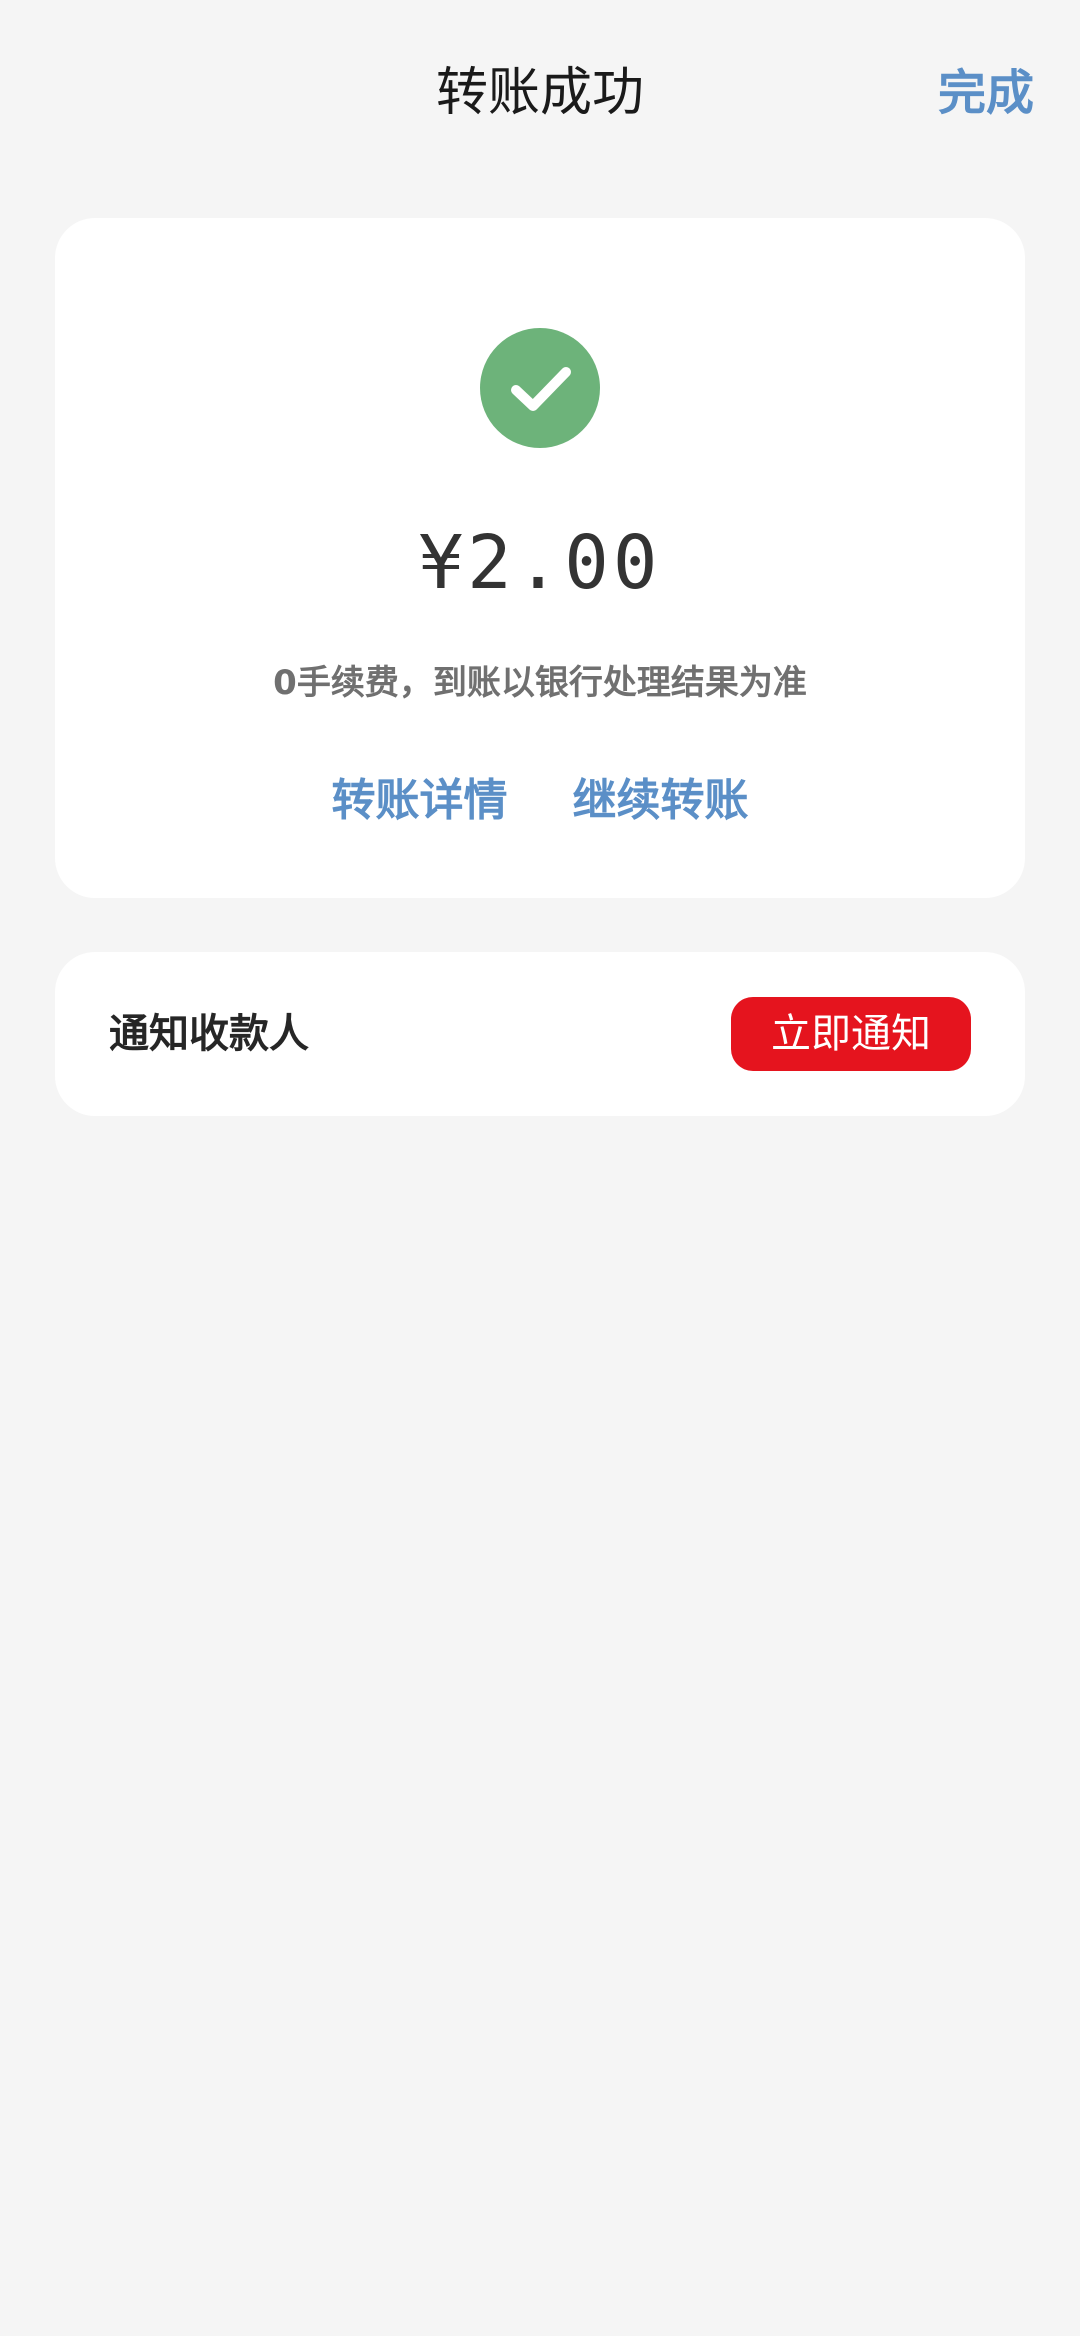  Describe the element at coordinates (540, 563) in the screenshot. I see `transfer-amount: ¥2.00` at that location.